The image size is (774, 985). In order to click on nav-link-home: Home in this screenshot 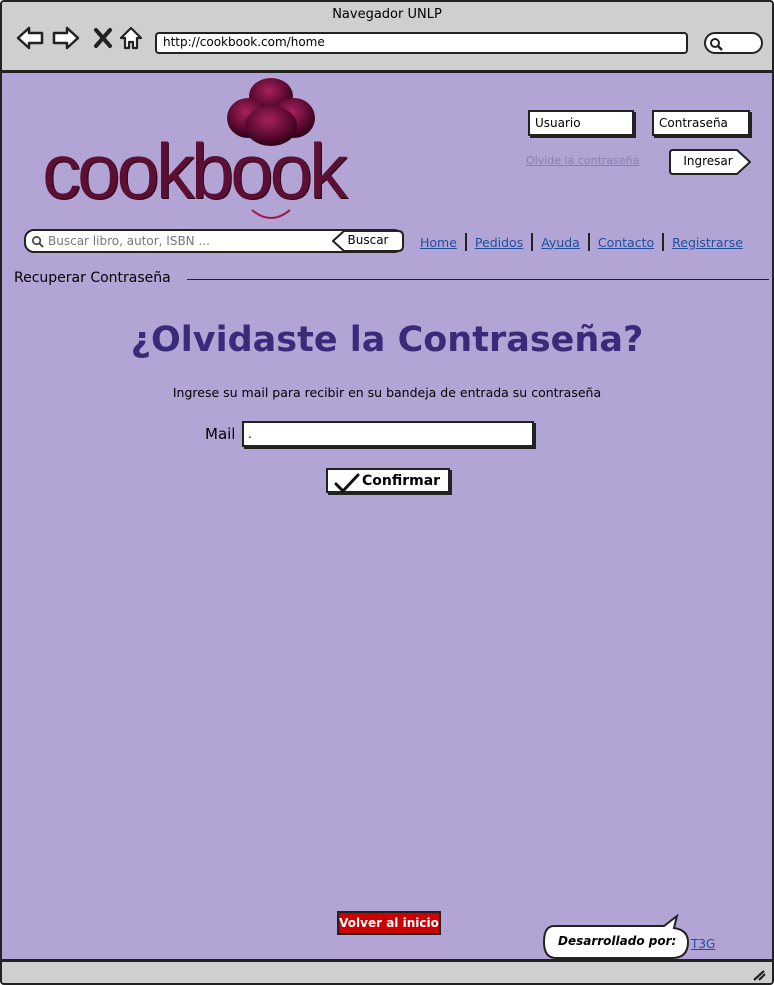, I will do `click(438, 242)`.